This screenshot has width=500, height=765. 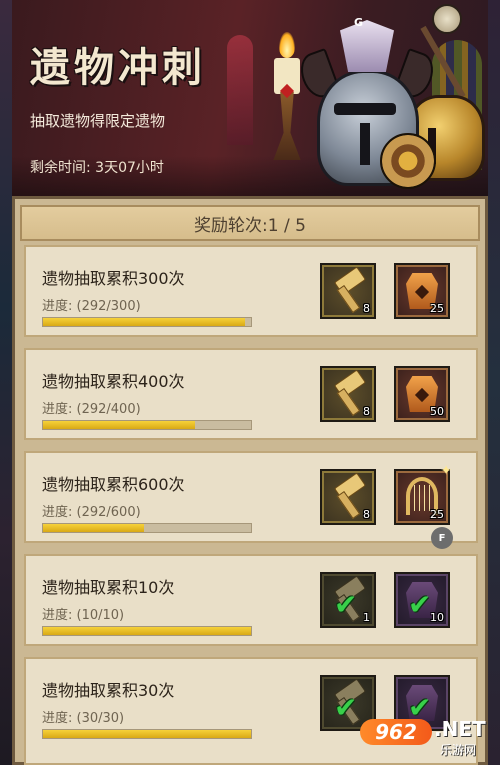 What do you see at coordinates (118, 68) in the screenshot?
I see `event-title: 遗物冲刺` at bounding box center [118, 68].